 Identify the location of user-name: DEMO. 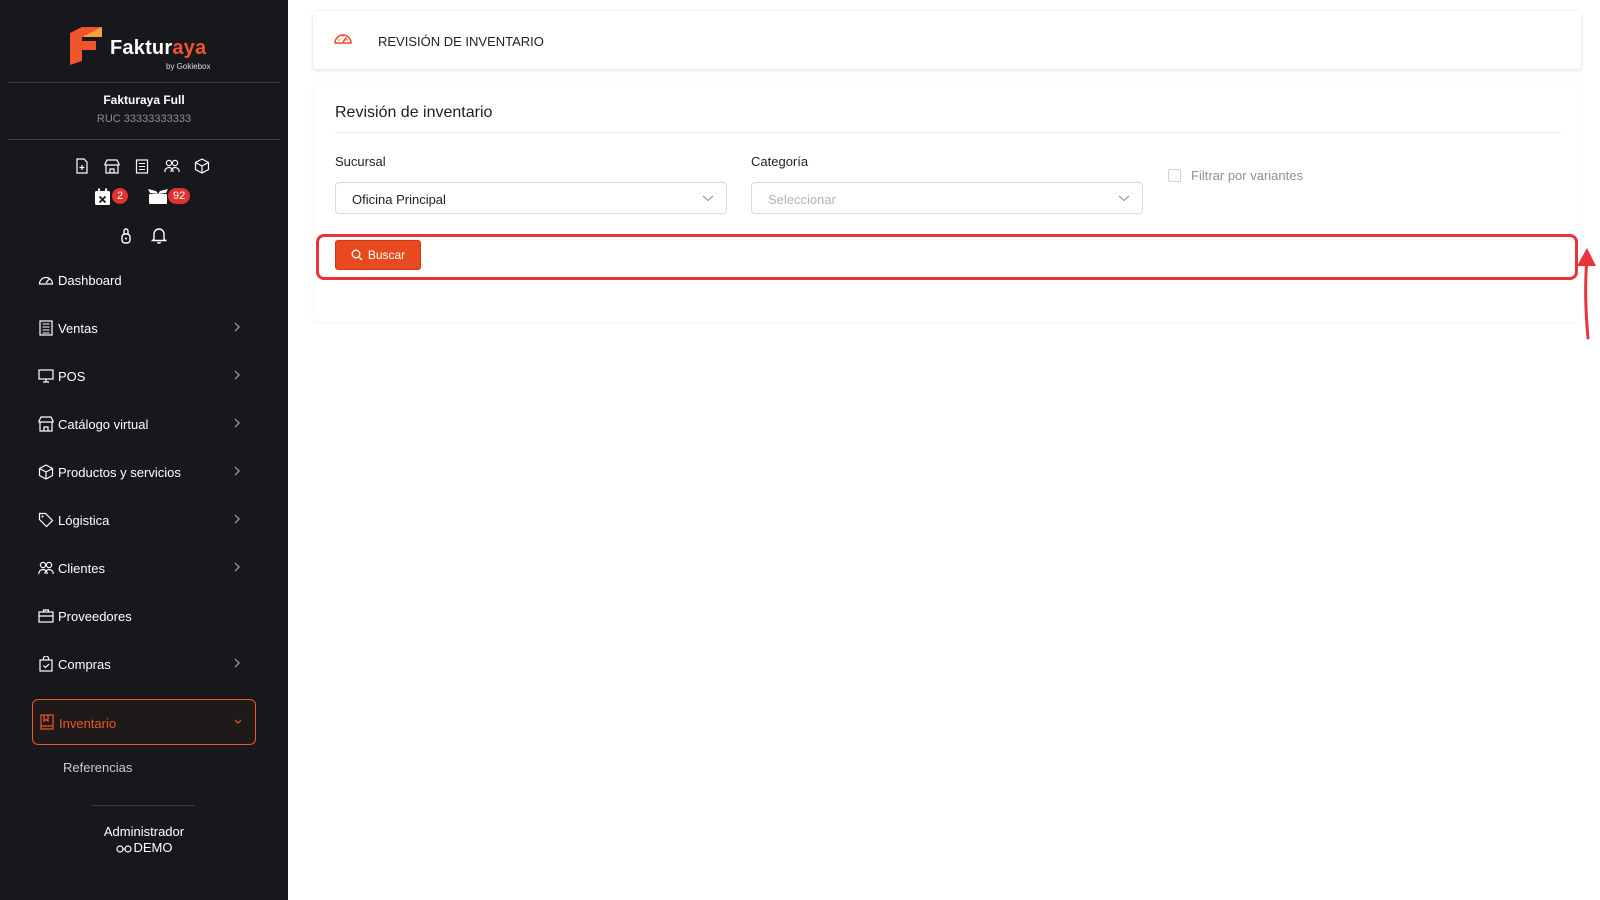
(153, 847).